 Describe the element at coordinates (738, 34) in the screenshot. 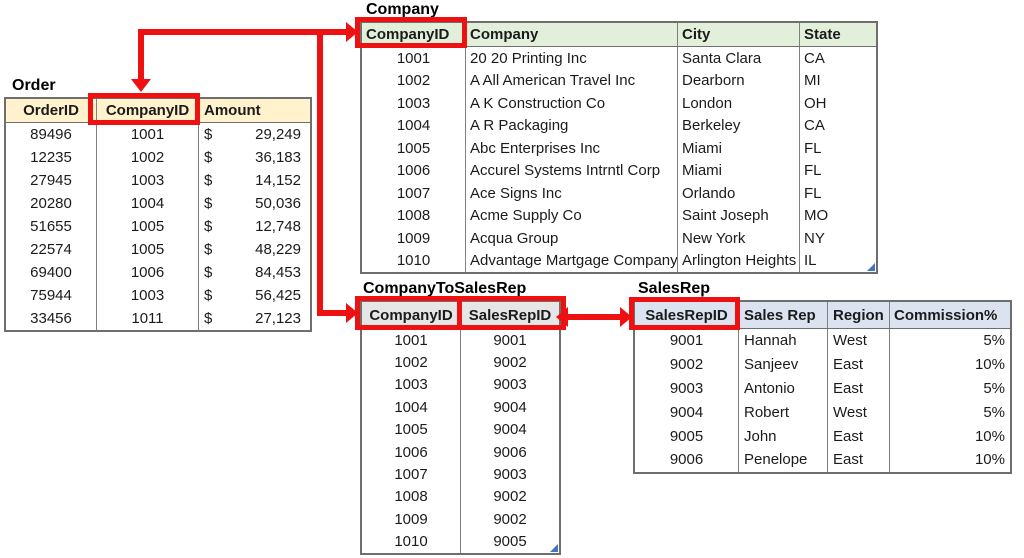

I see `cell: City` at that location.